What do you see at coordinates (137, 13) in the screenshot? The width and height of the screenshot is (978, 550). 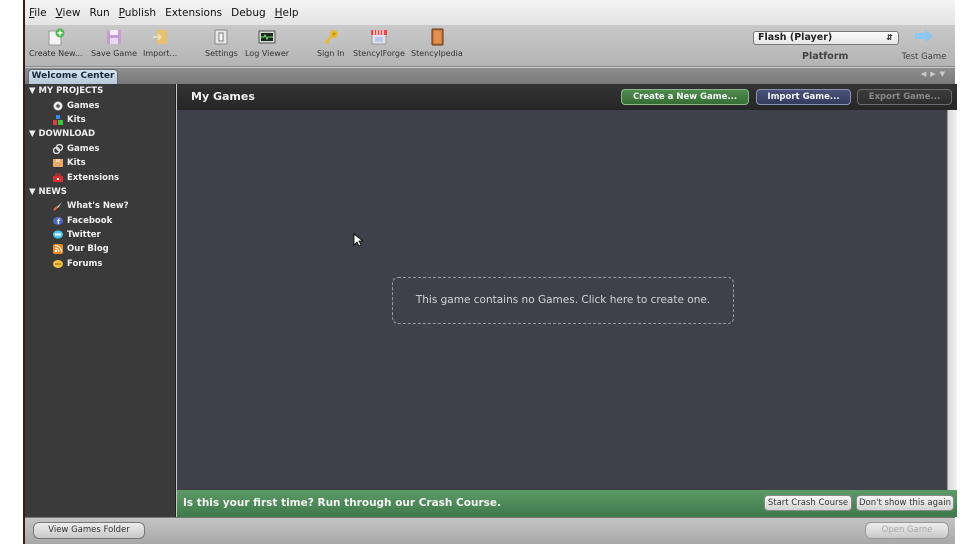 I see `menu-publish: Publish` at bounding box center [137, 13].